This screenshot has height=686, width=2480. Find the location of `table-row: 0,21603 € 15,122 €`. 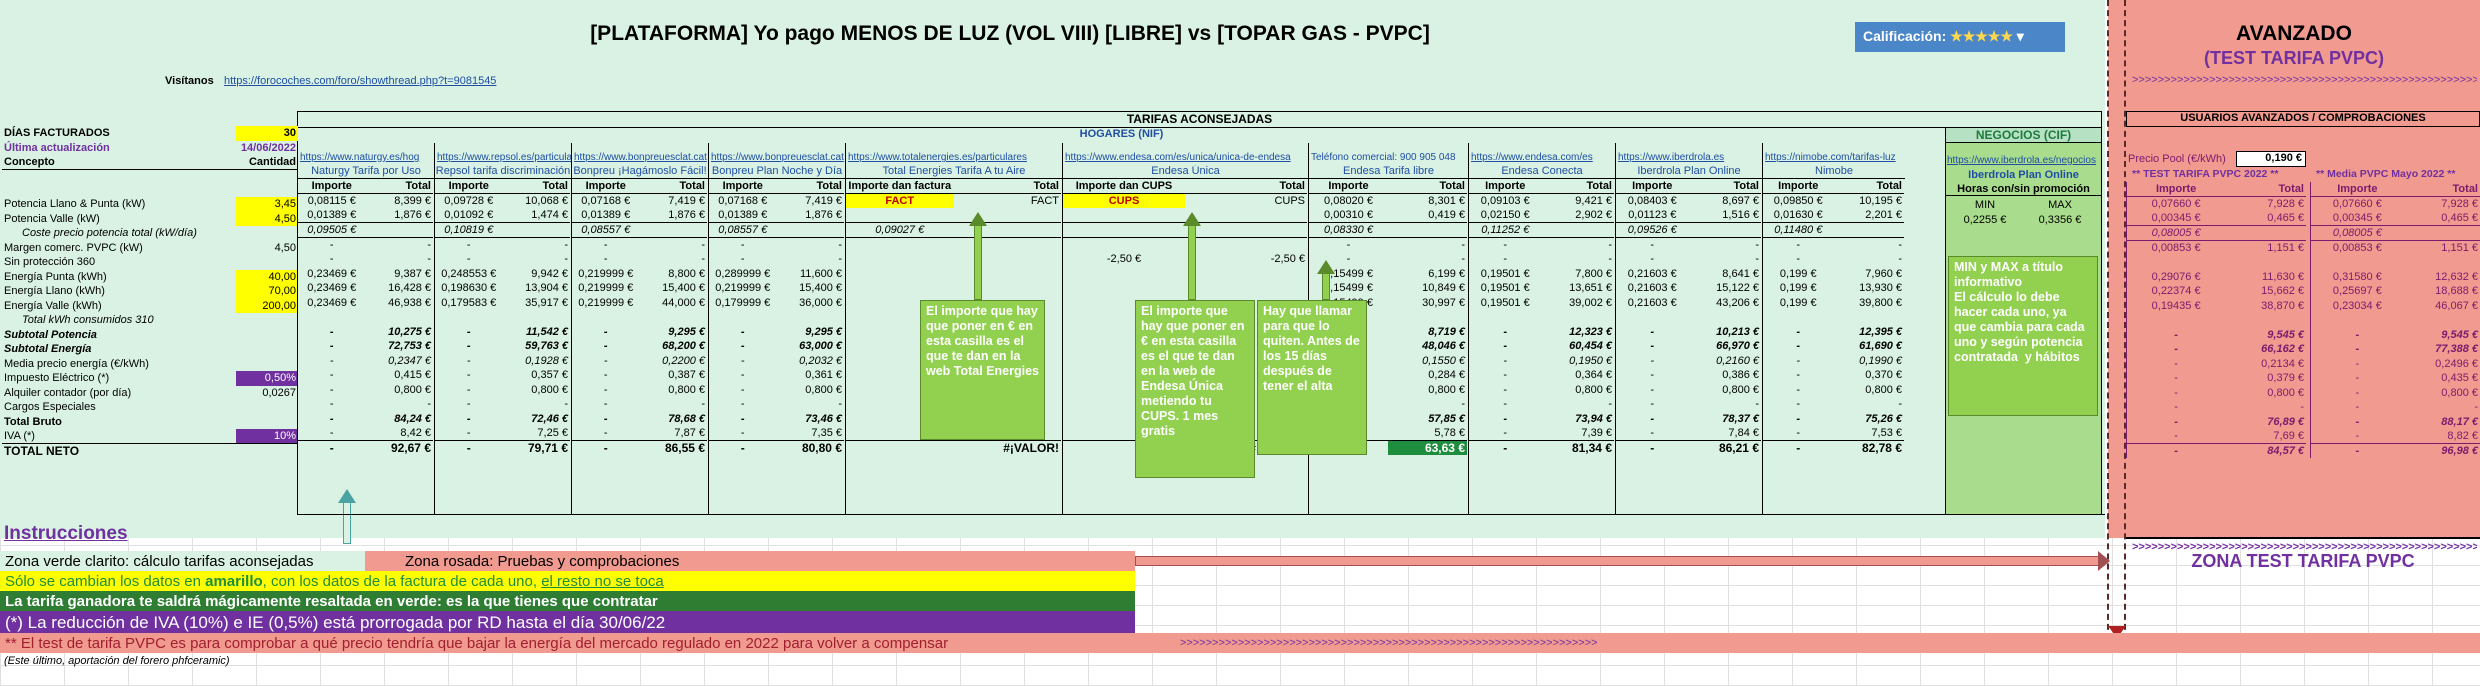

table-row: 0,21603 € 15,122 € is located at coordinates (1688, 288).